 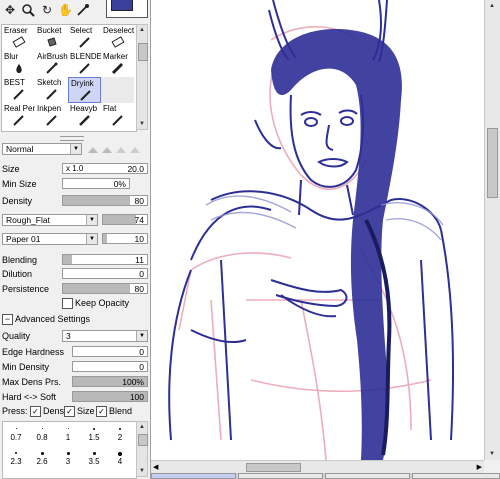 I want to click on min-density-slider: 0, so click(x=110, y=366).